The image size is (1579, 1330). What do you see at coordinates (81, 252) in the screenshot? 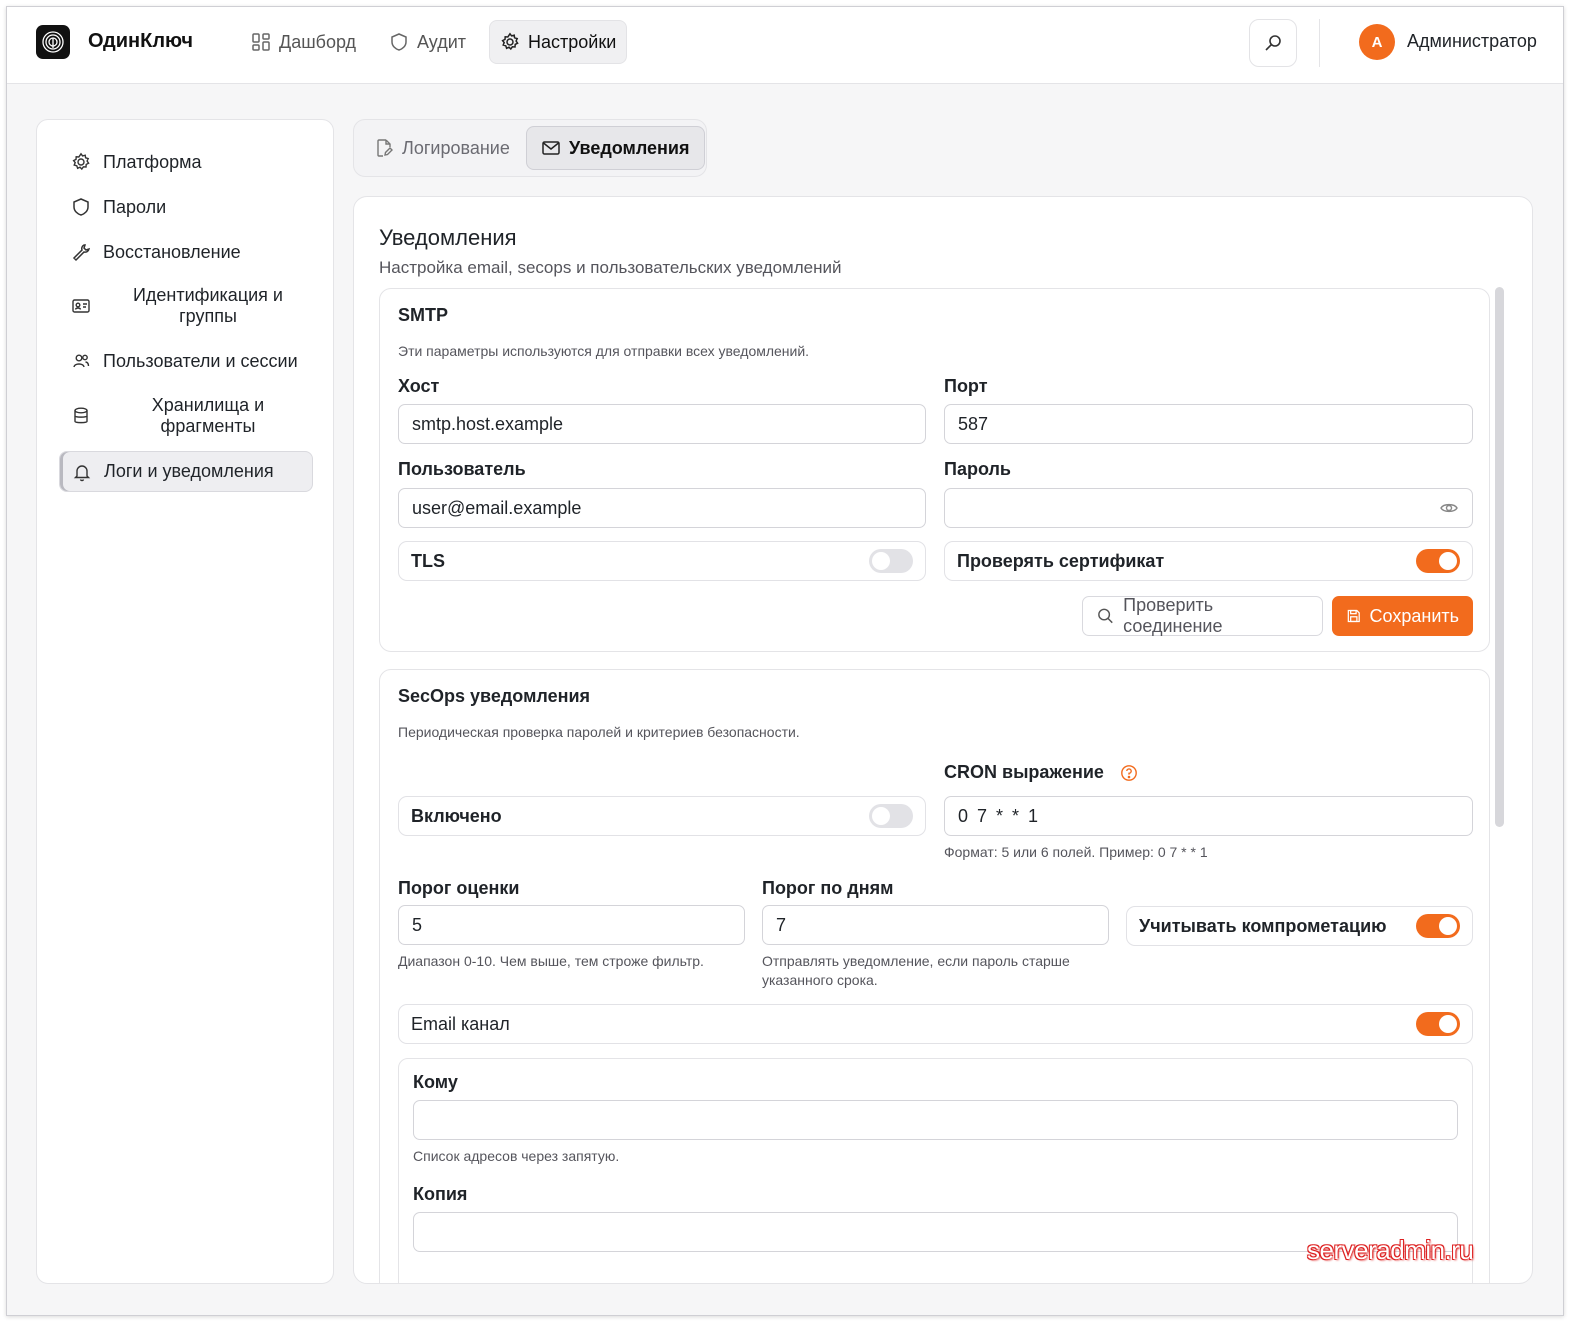
I see `wrench-icon` at bounding box center [81, 252].